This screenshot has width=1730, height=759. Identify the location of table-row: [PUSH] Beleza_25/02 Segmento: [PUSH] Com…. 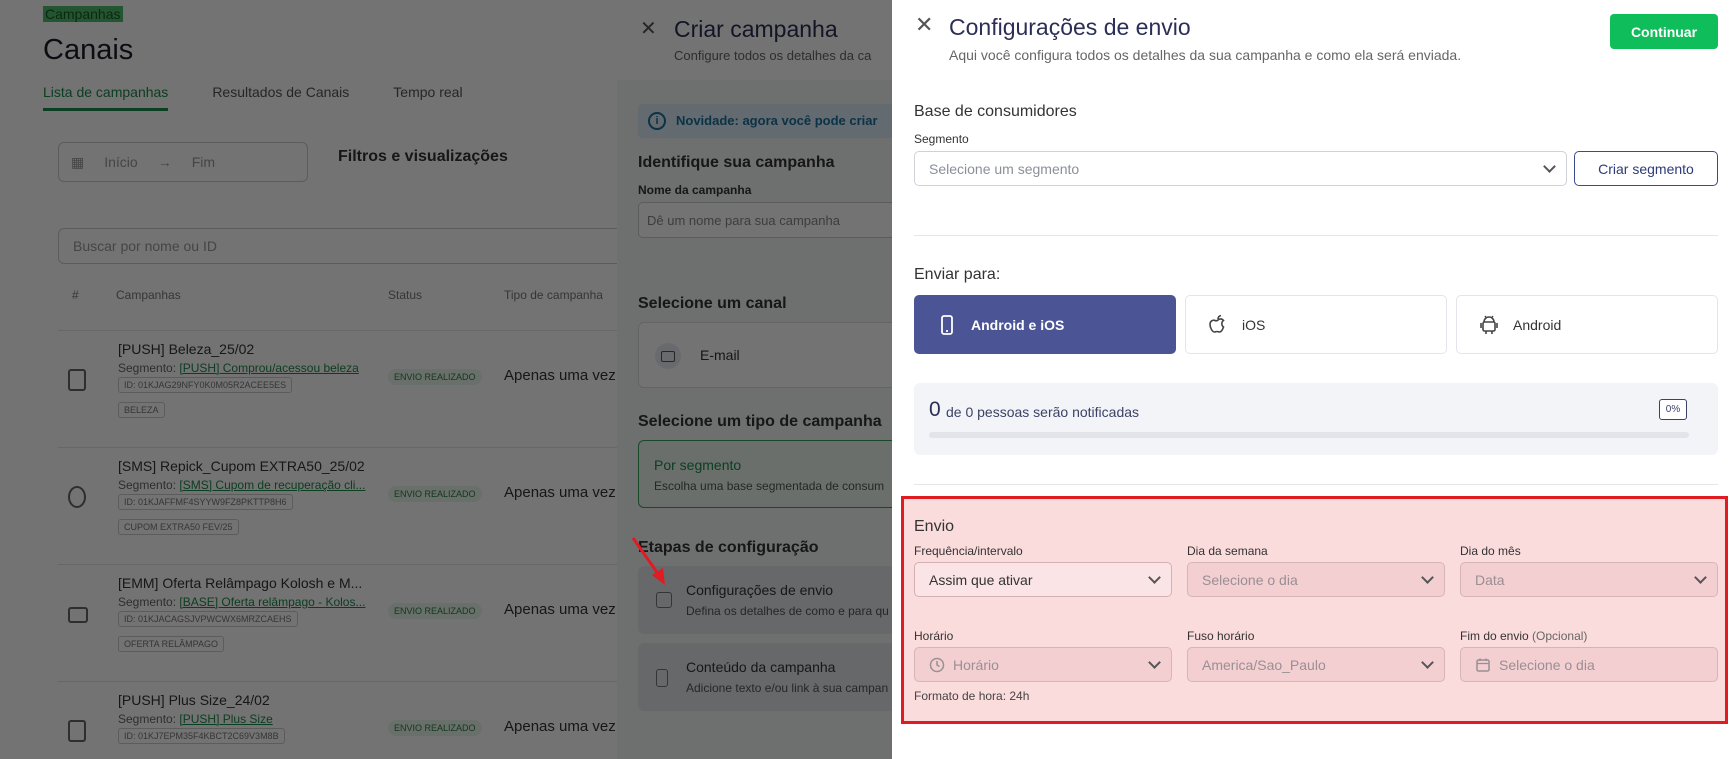
(343, 386).